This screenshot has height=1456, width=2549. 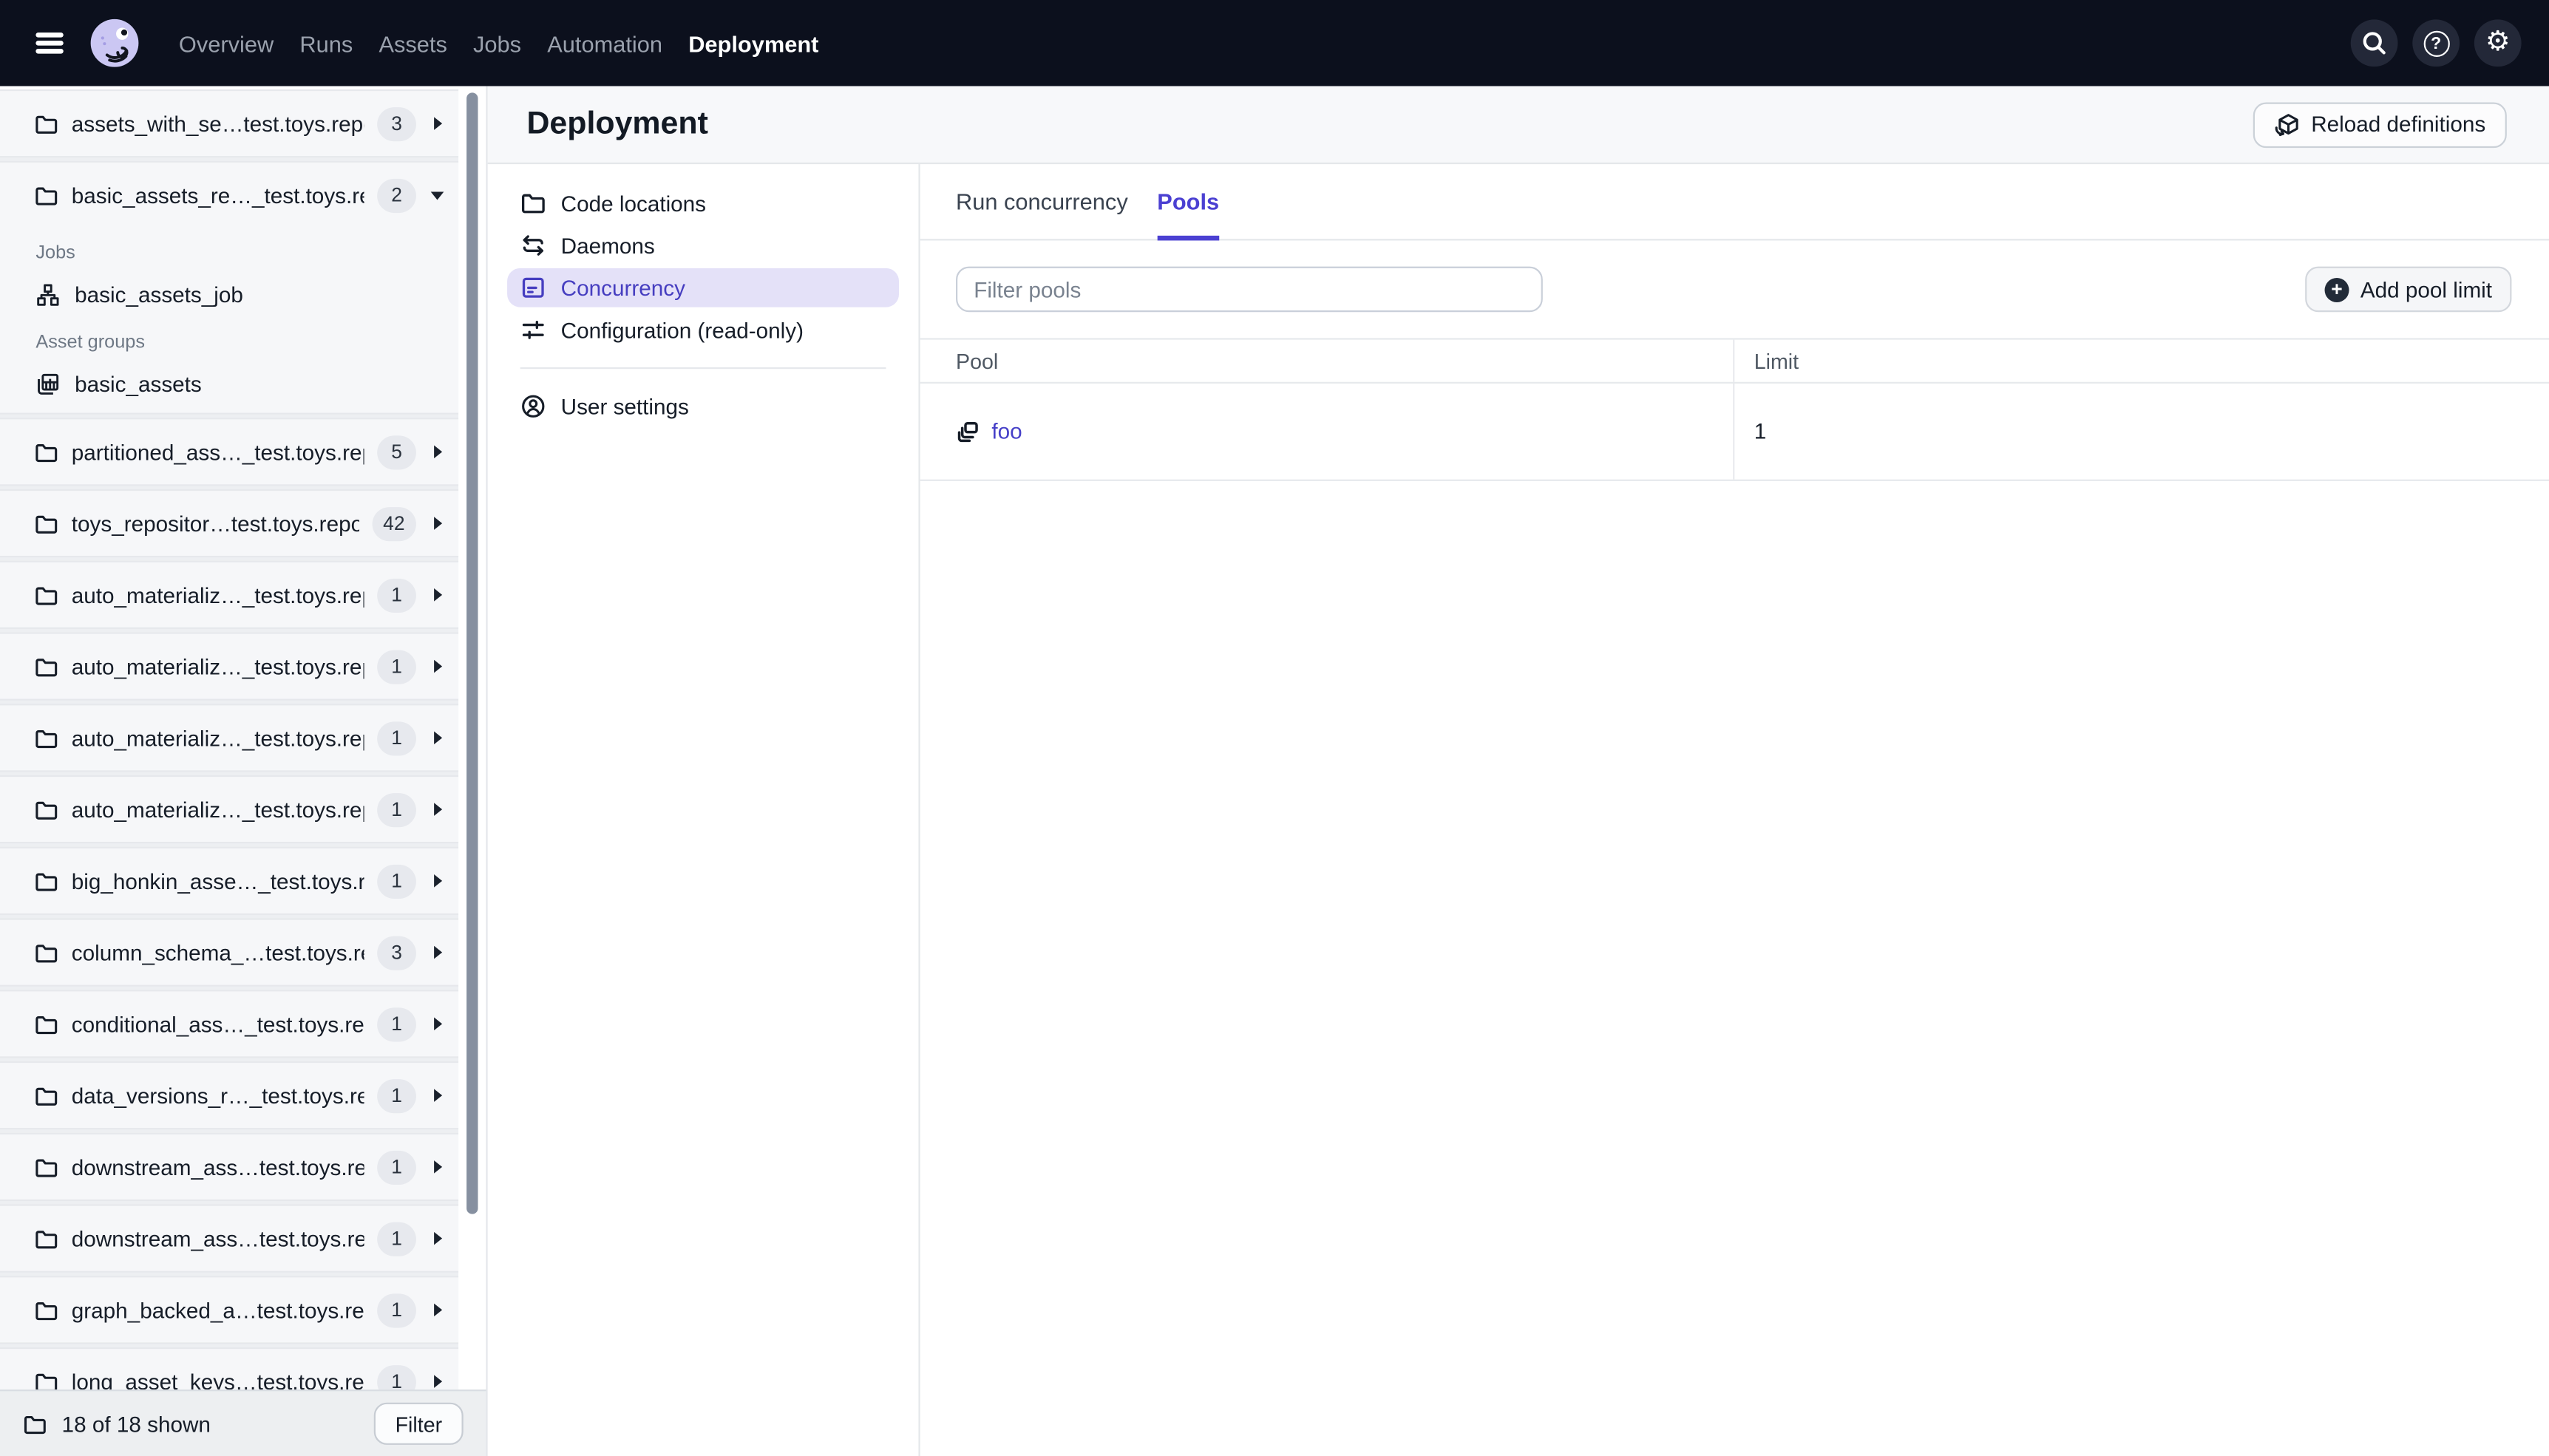 I want to click on pools-toolbar: + Add pool limit, so click(x=1734, y=289).